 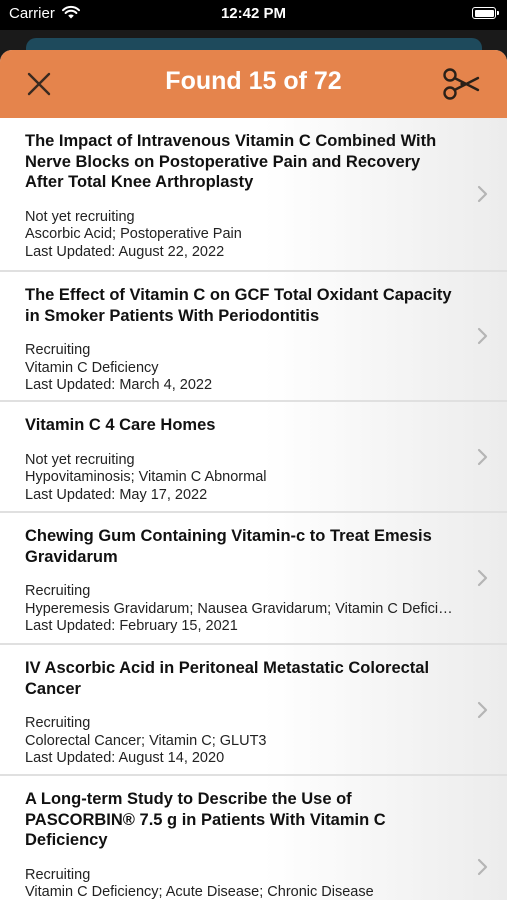 I want to click on trial-last-updated: Last Updated: May 17, 2022, so click(x=116, y=494).